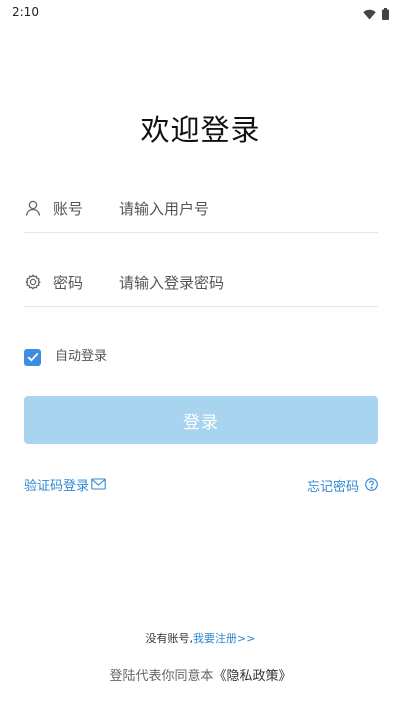 Image resolution: width=401 pixels, height=714 pixels. What do you see at coordinates (81, 356) in the screenshot?
I see `auto-login-label: 自动登录` at bounding box center [81, 356].